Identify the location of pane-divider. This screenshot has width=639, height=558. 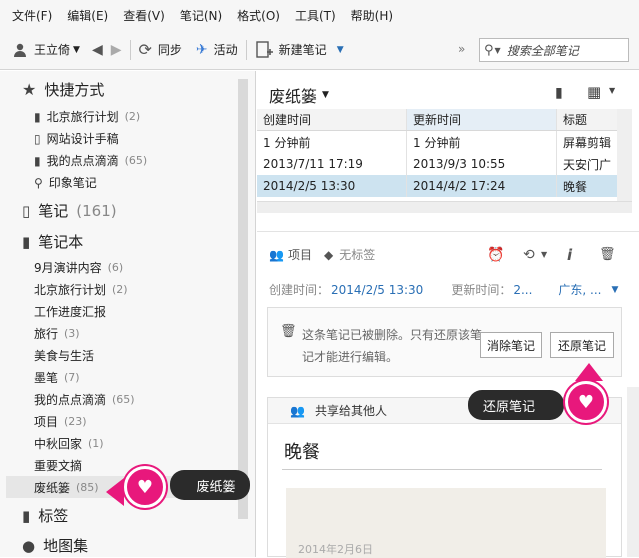
(448, 231).